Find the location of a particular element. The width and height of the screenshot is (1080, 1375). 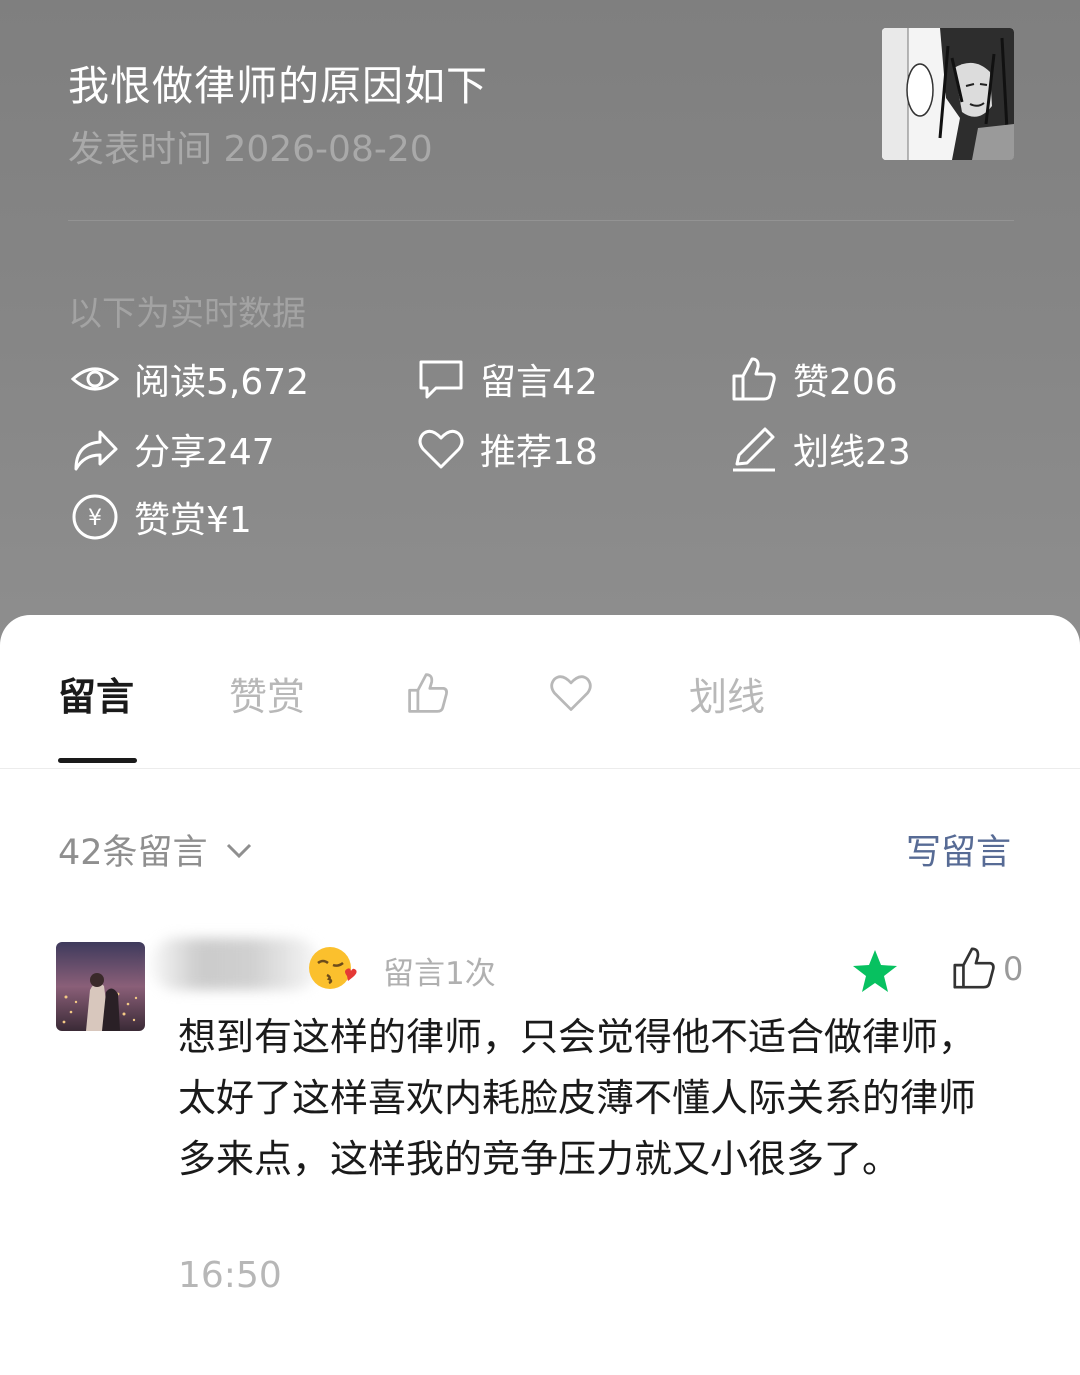

stat-shares: 分享247 is located at coordinates (172, 449).